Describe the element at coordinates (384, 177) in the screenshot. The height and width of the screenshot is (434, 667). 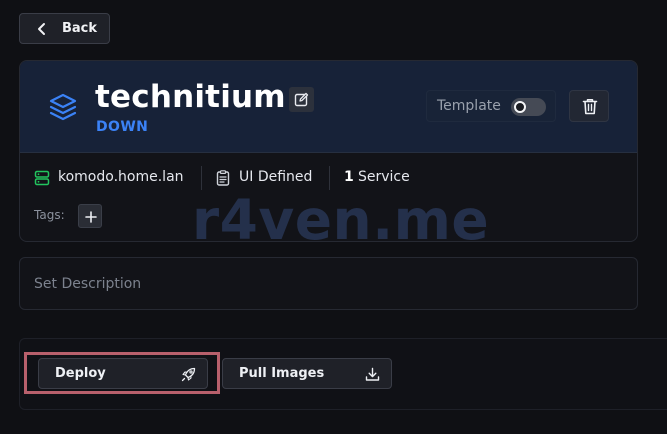
I see `service-label: Service` at that location.